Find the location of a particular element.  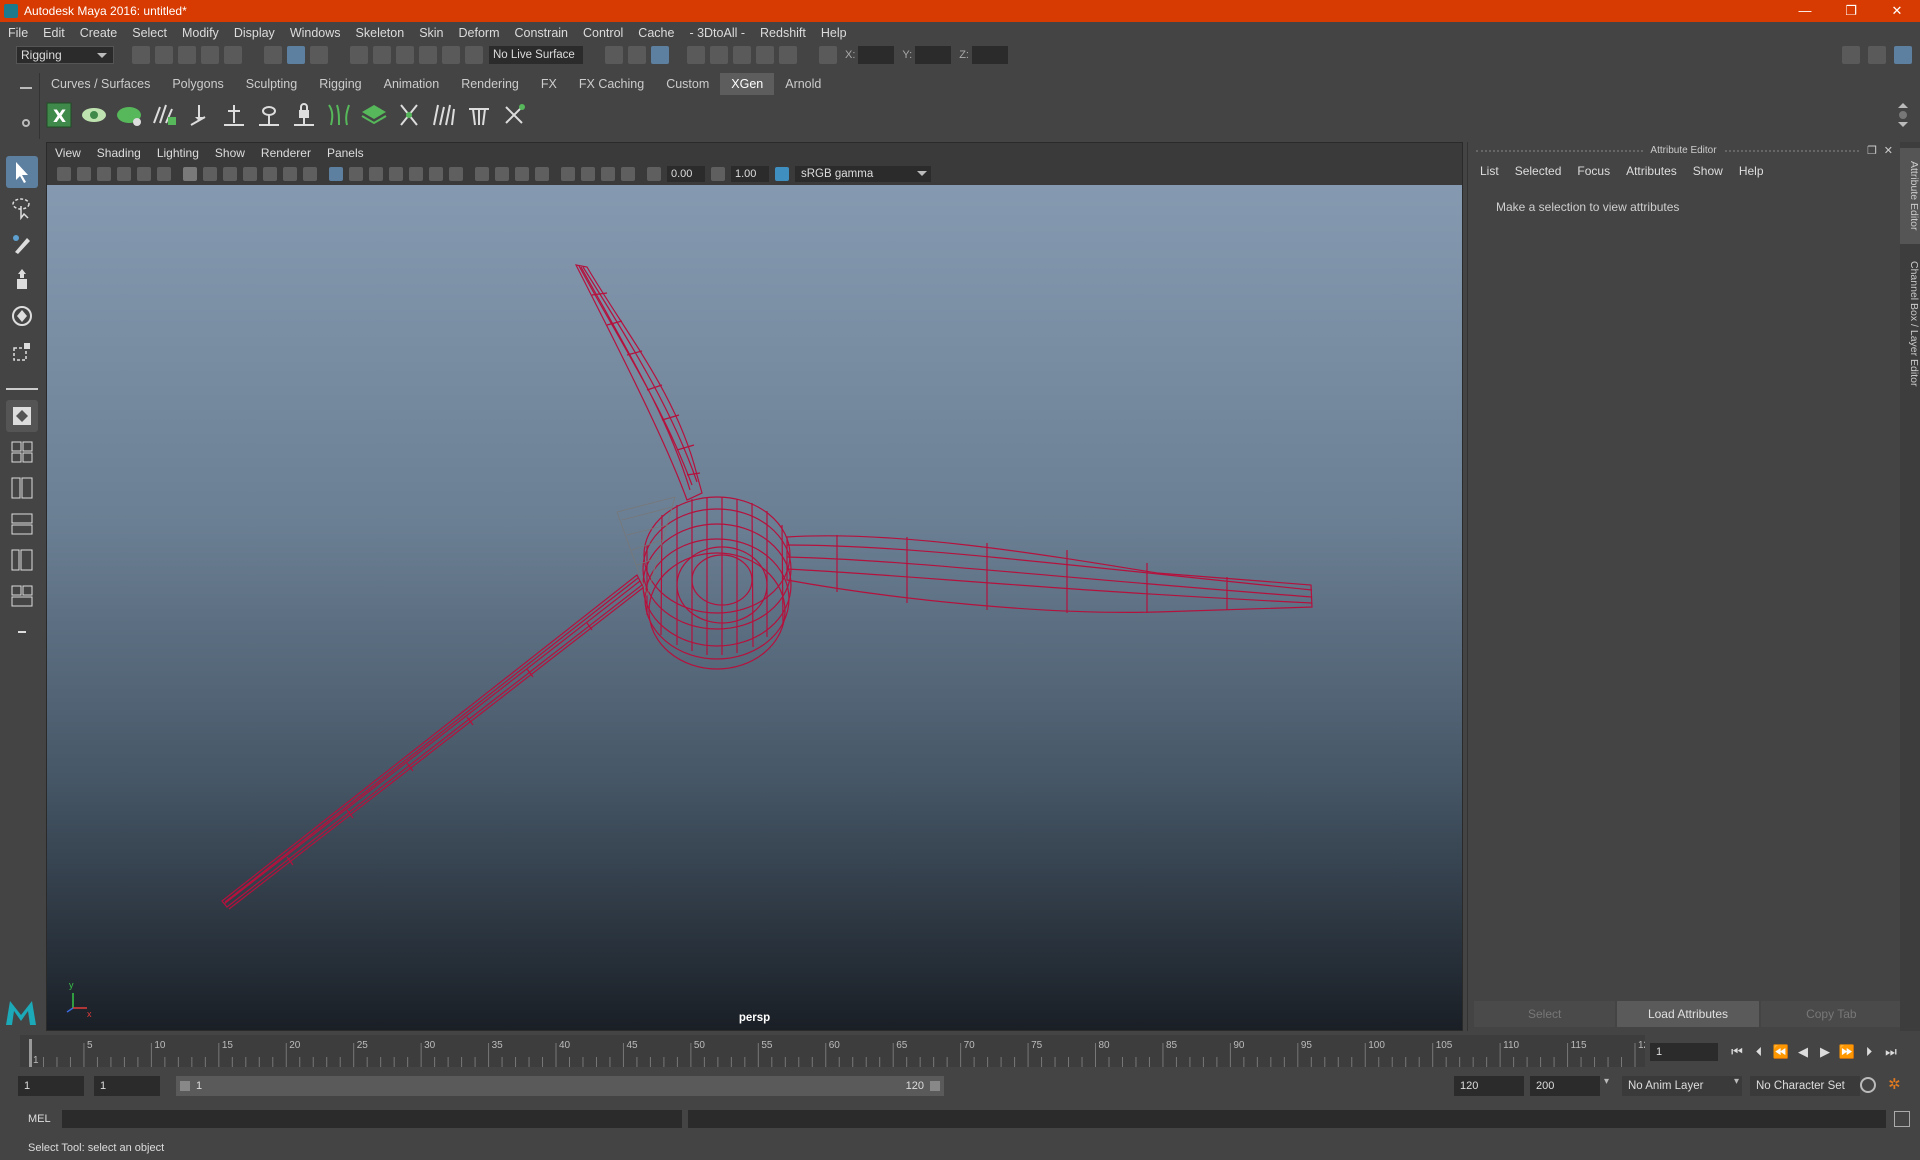

use-default-material-icon is located at coordinates (376, 174).